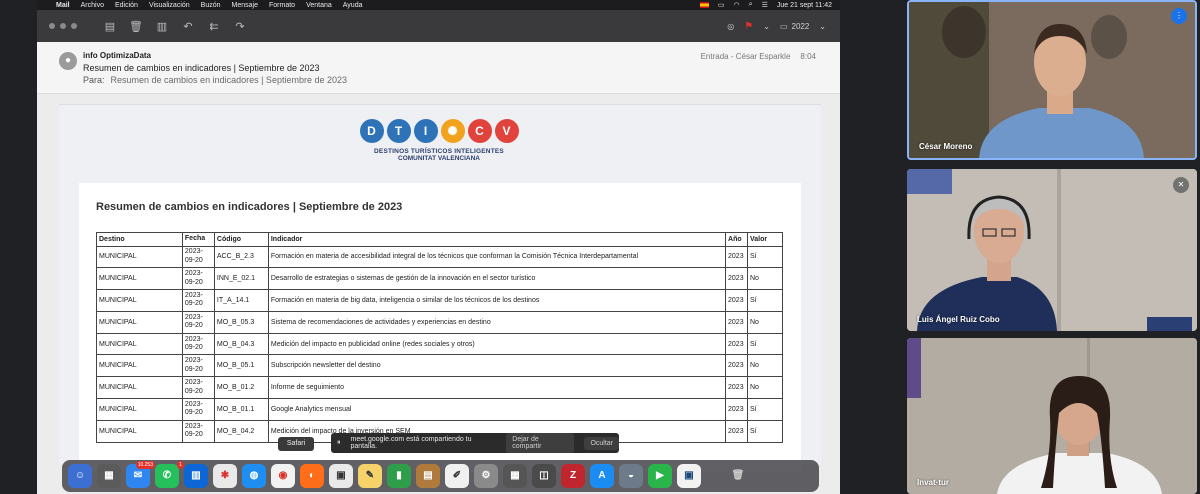 This screenshot has height=494, width=1200. I want to click on menu-ayuda: Ayuda, so click(353, 5).